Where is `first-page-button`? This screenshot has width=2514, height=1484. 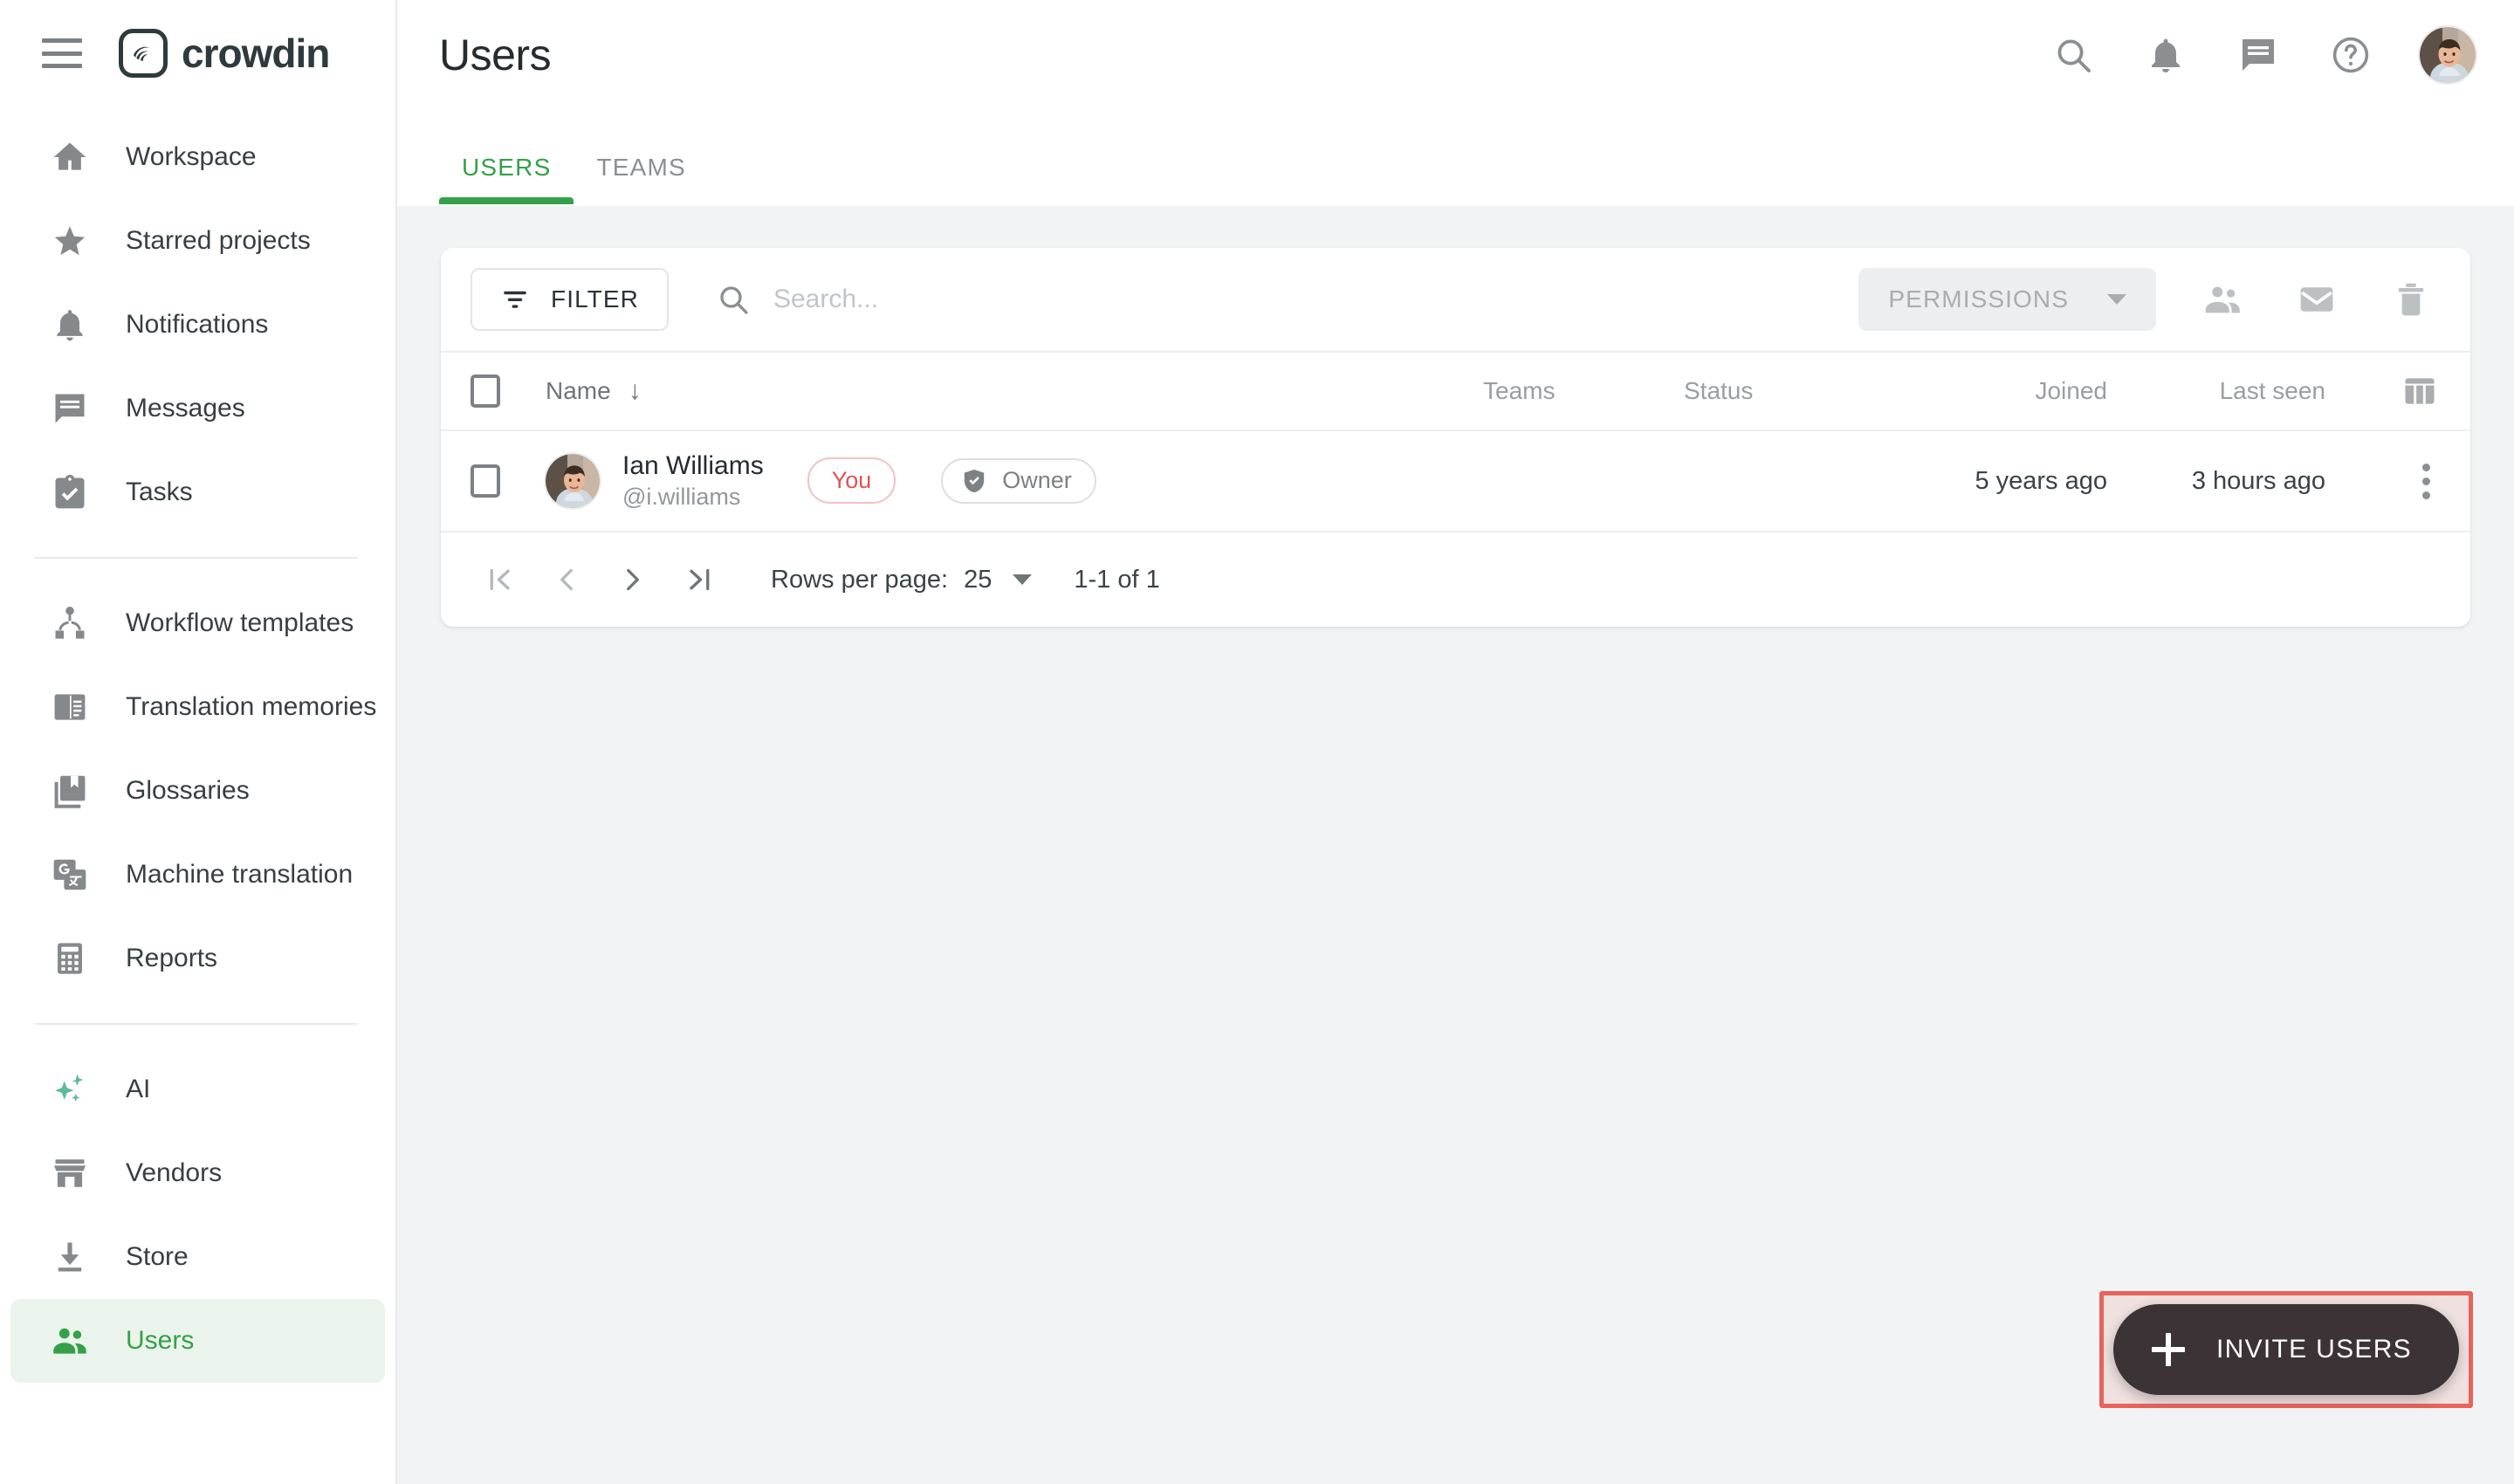
first-page-button is located at coordinates (500, 580).